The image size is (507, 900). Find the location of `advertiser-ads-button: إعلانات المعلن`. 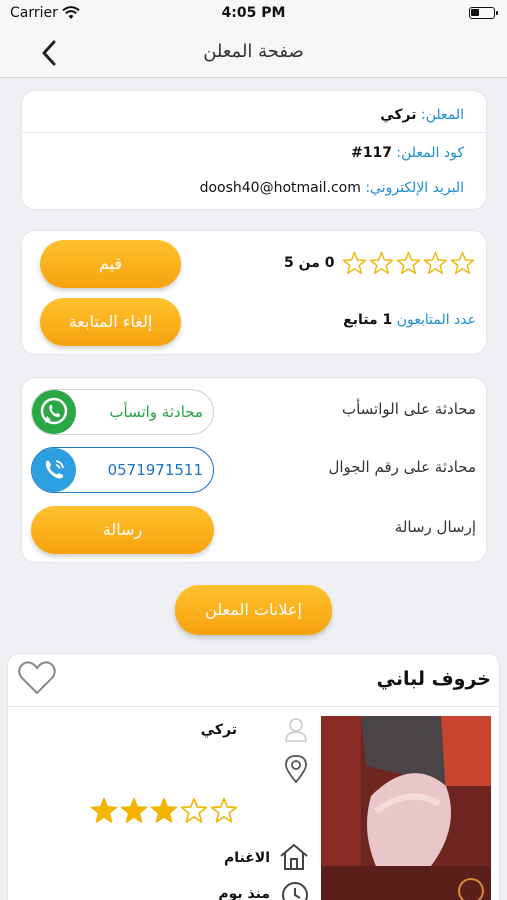

advertiser-ads-button: إعلانات المعلن is located at coordinates (253, 610).